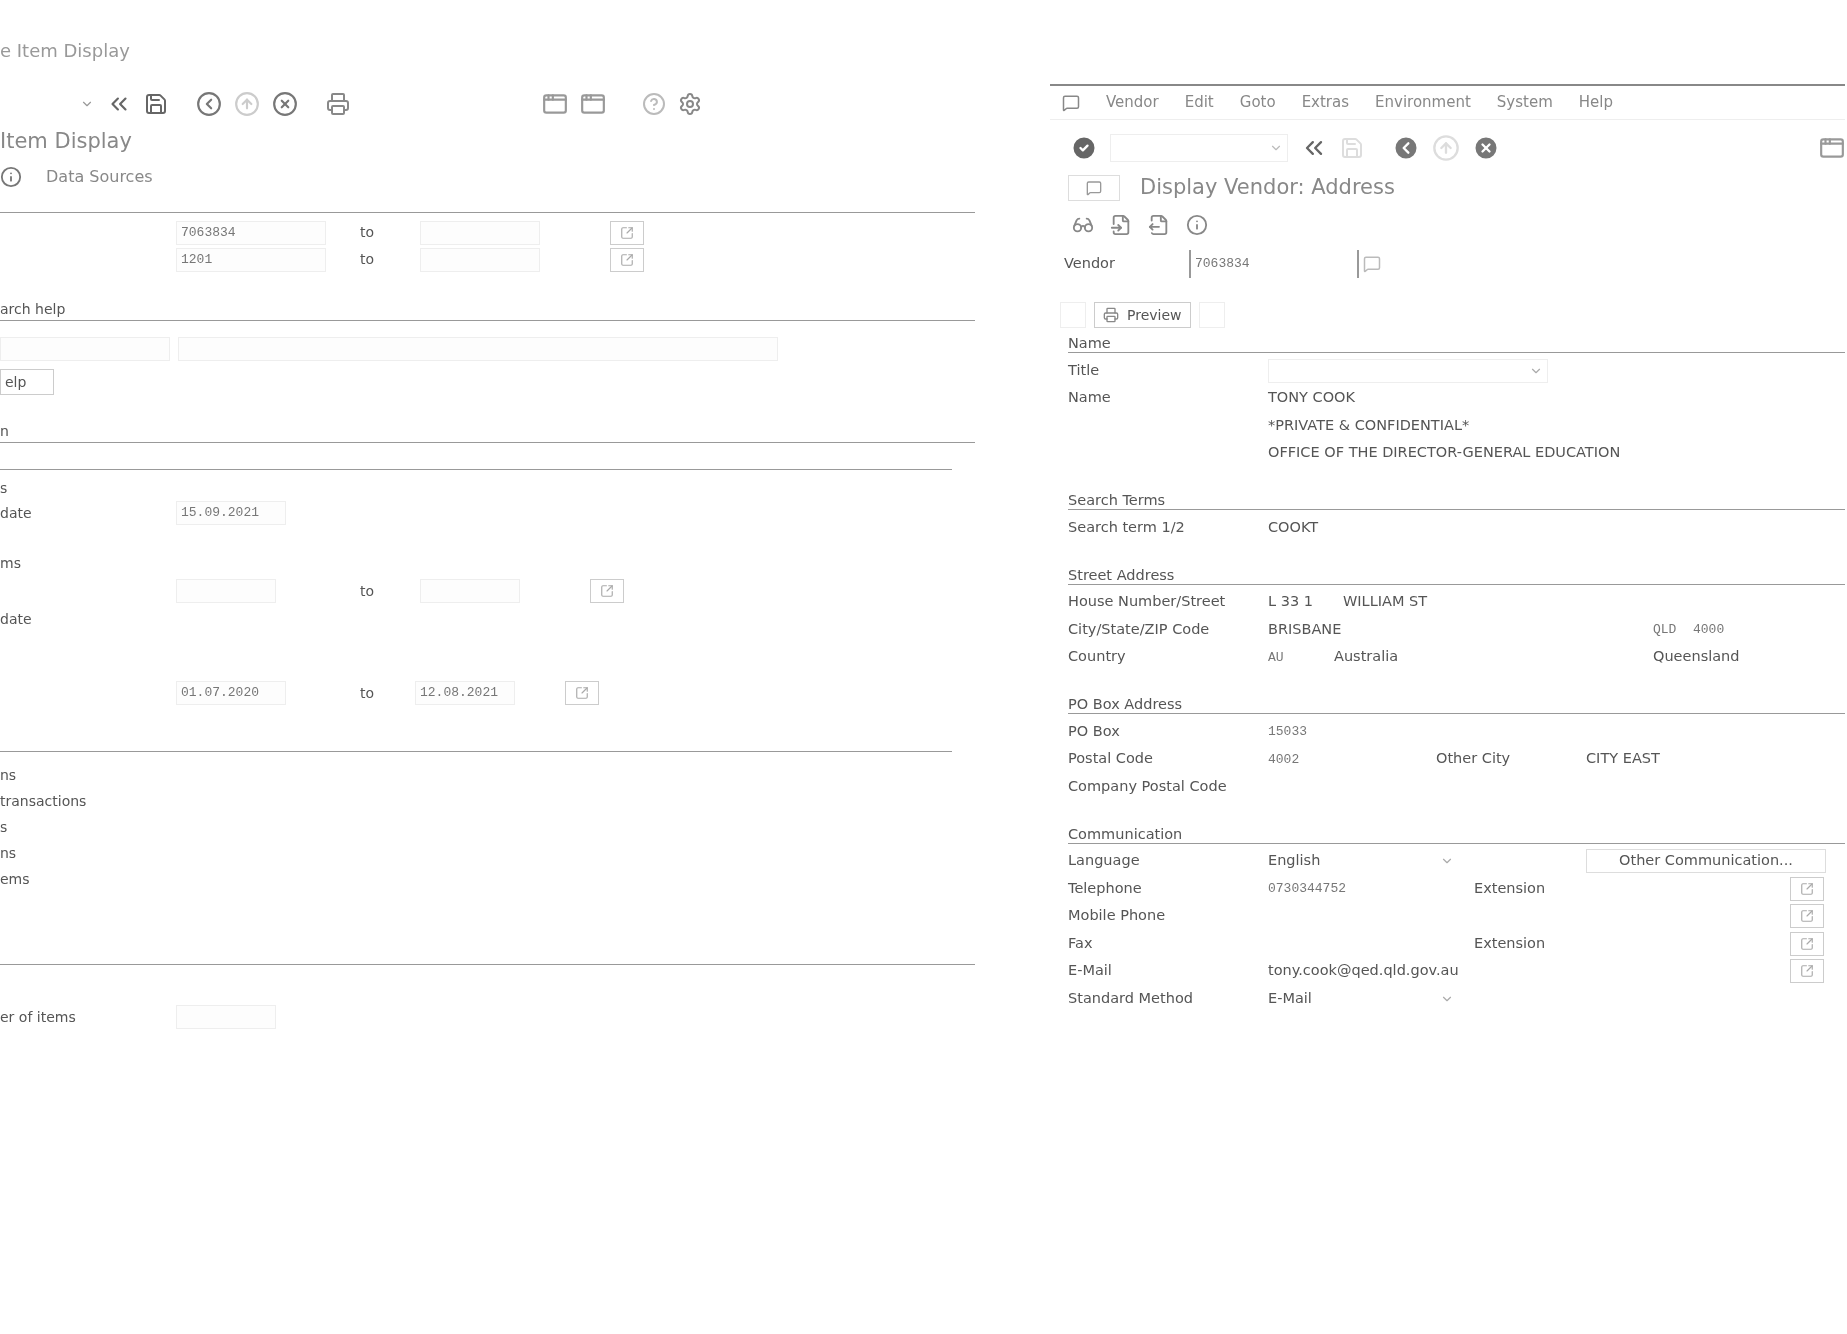  I want to click on field-value: L 33 1, so click(1291, 602).